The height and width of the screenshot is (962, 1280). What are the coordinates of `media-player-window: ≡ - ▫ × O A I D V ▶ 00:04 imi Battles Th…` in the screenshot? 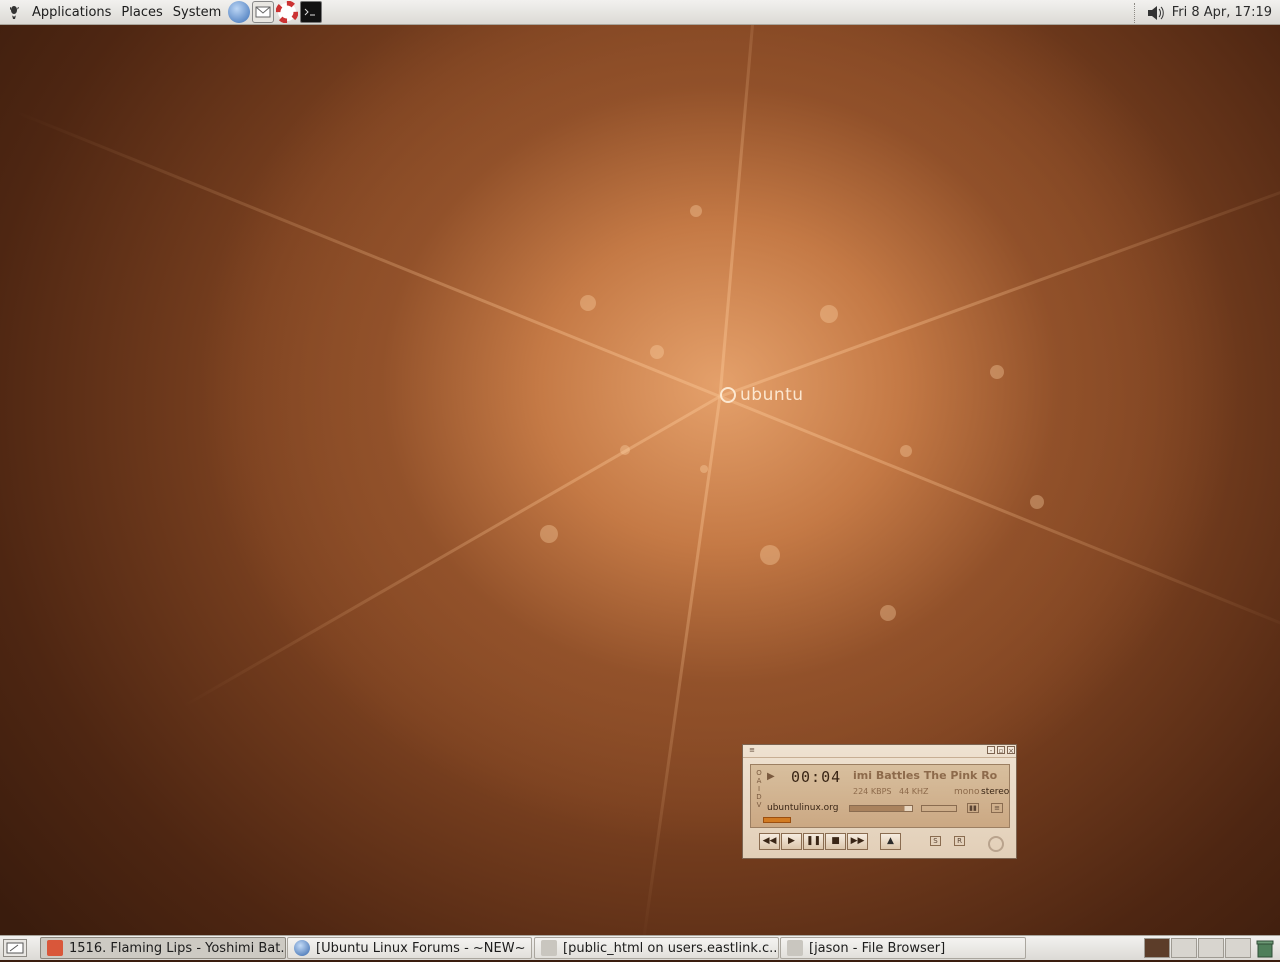 It's located at (879, 801).